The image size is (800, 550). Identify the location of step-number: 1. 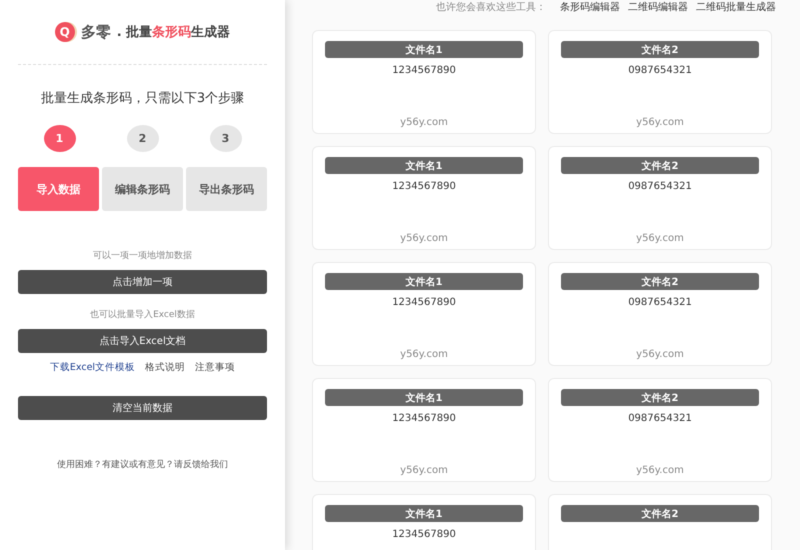
(60, 138).